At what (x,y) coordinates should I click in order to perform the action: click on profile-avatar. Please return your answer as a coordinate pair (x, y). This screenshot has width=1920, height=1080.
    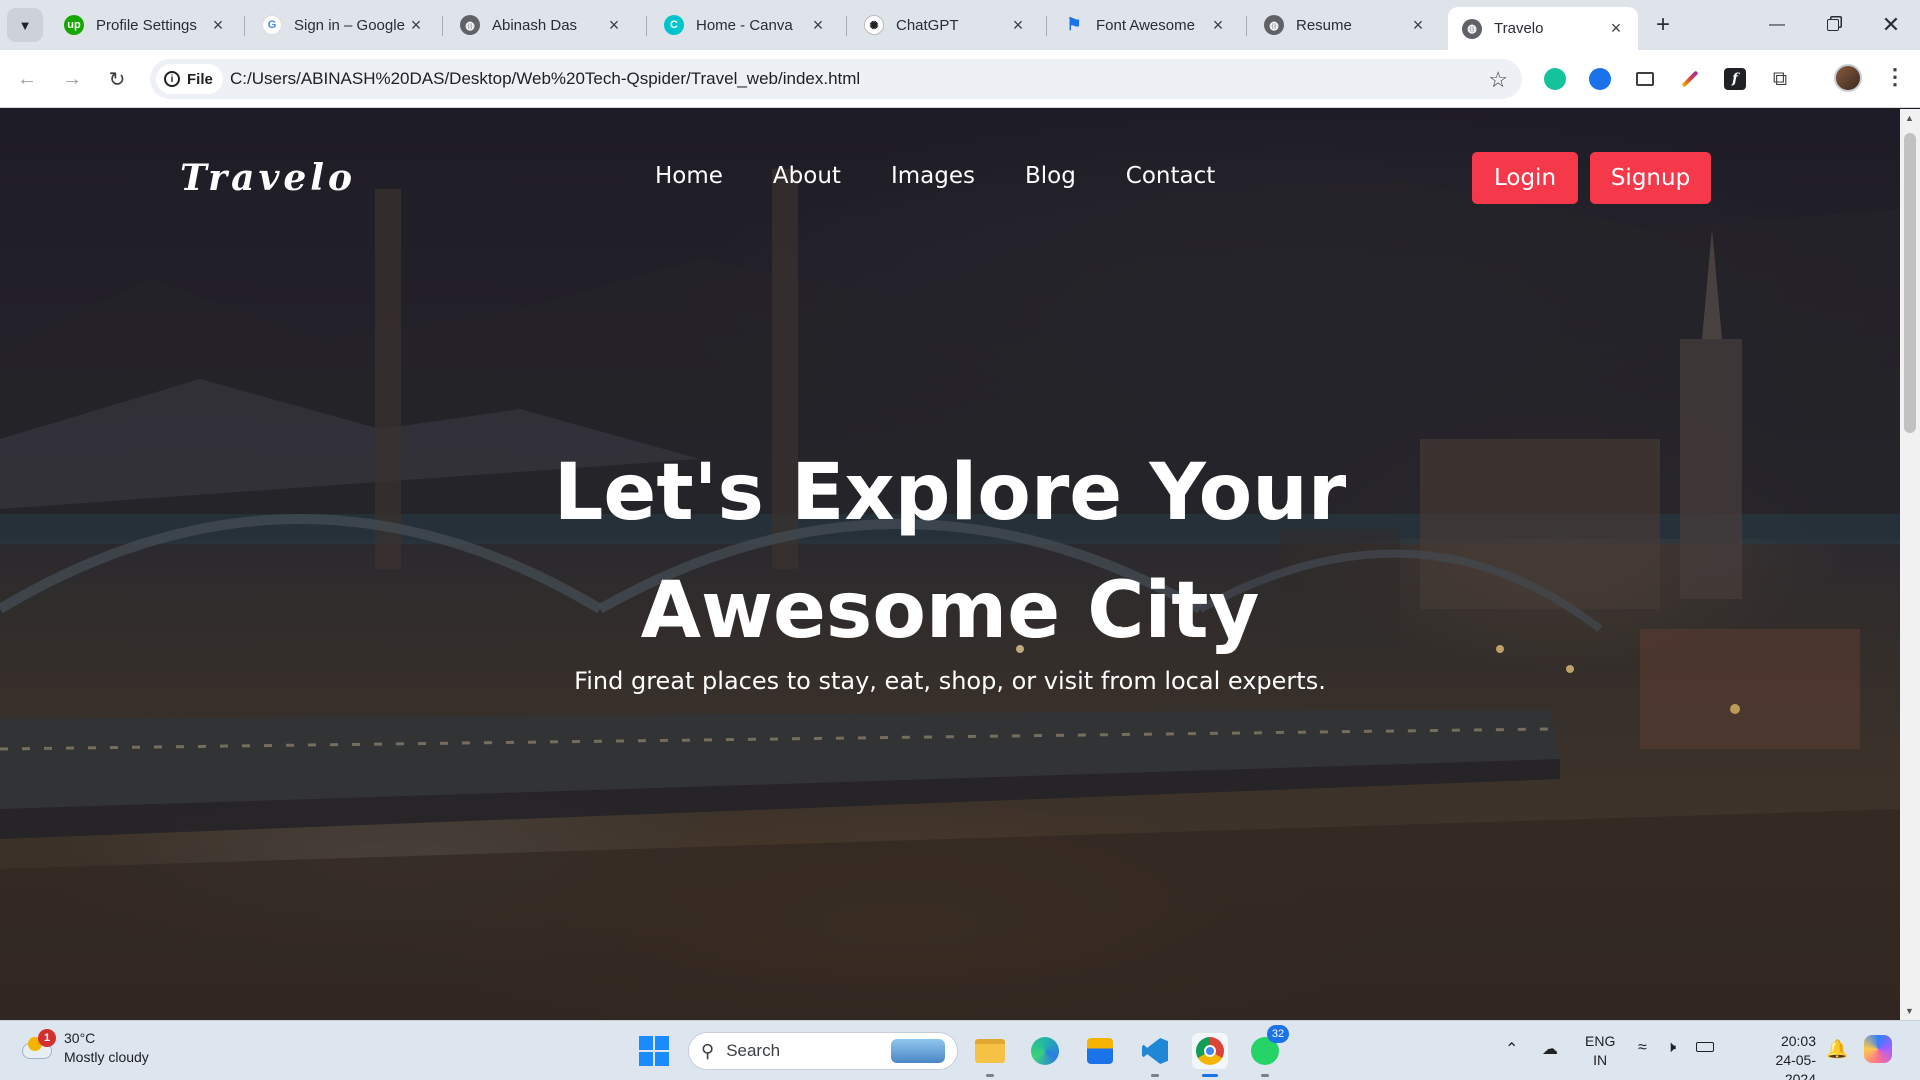
    Looking at the image, I should click on (1848, 78).